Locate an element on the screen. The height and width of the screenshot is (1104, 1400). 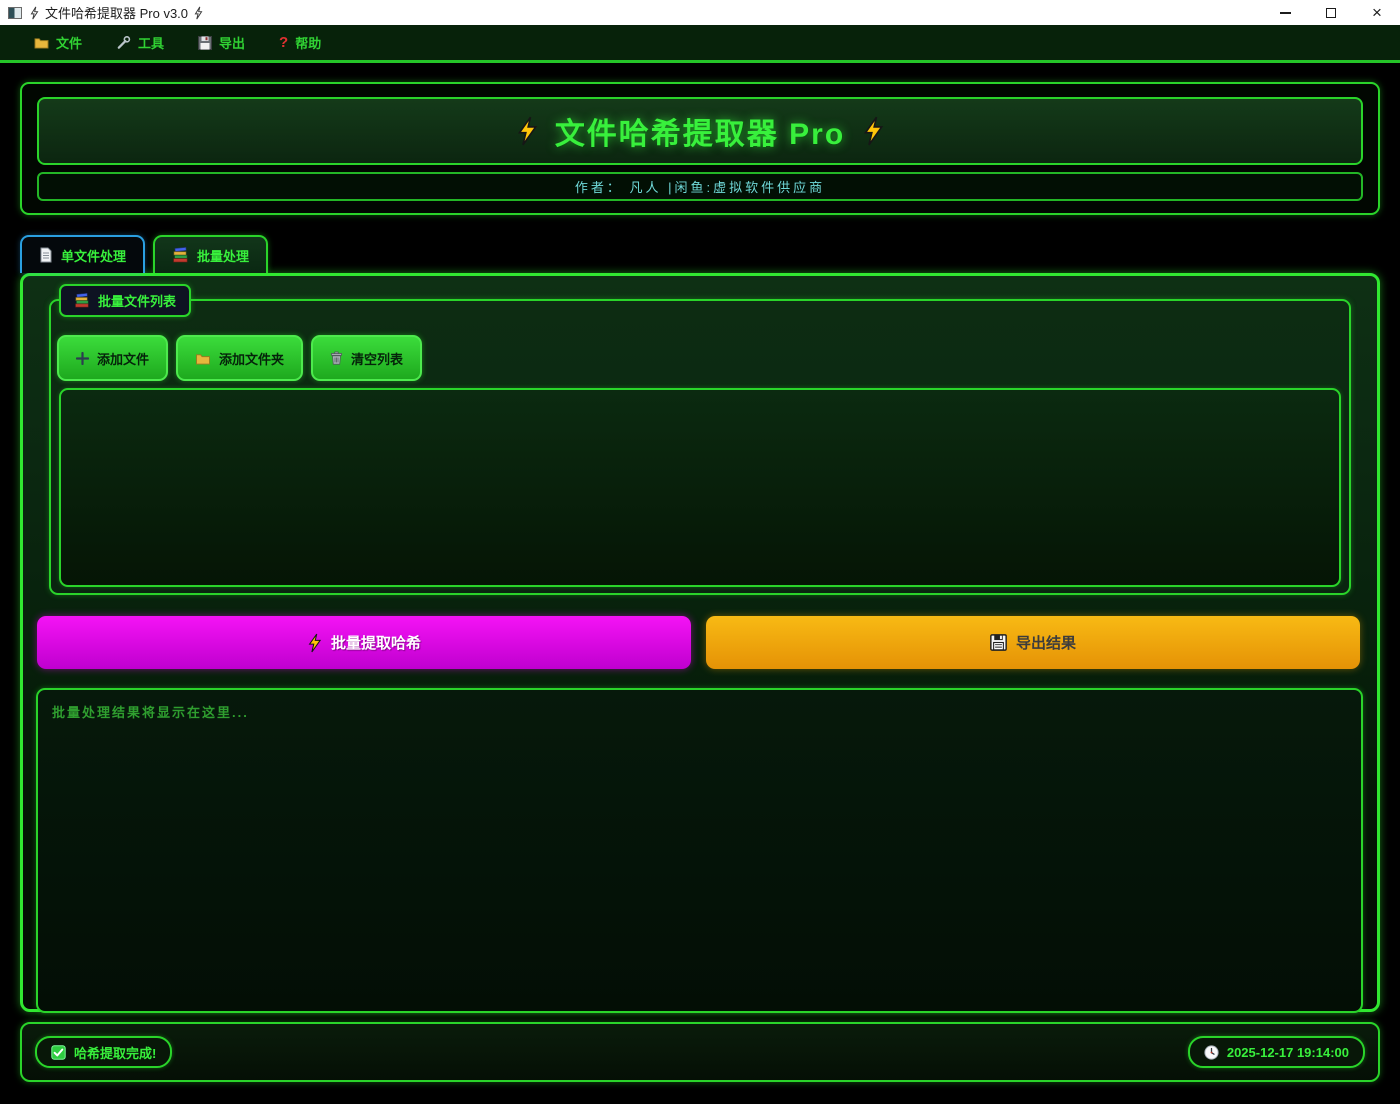
close-button: × is located at coordinates (1377, 12).